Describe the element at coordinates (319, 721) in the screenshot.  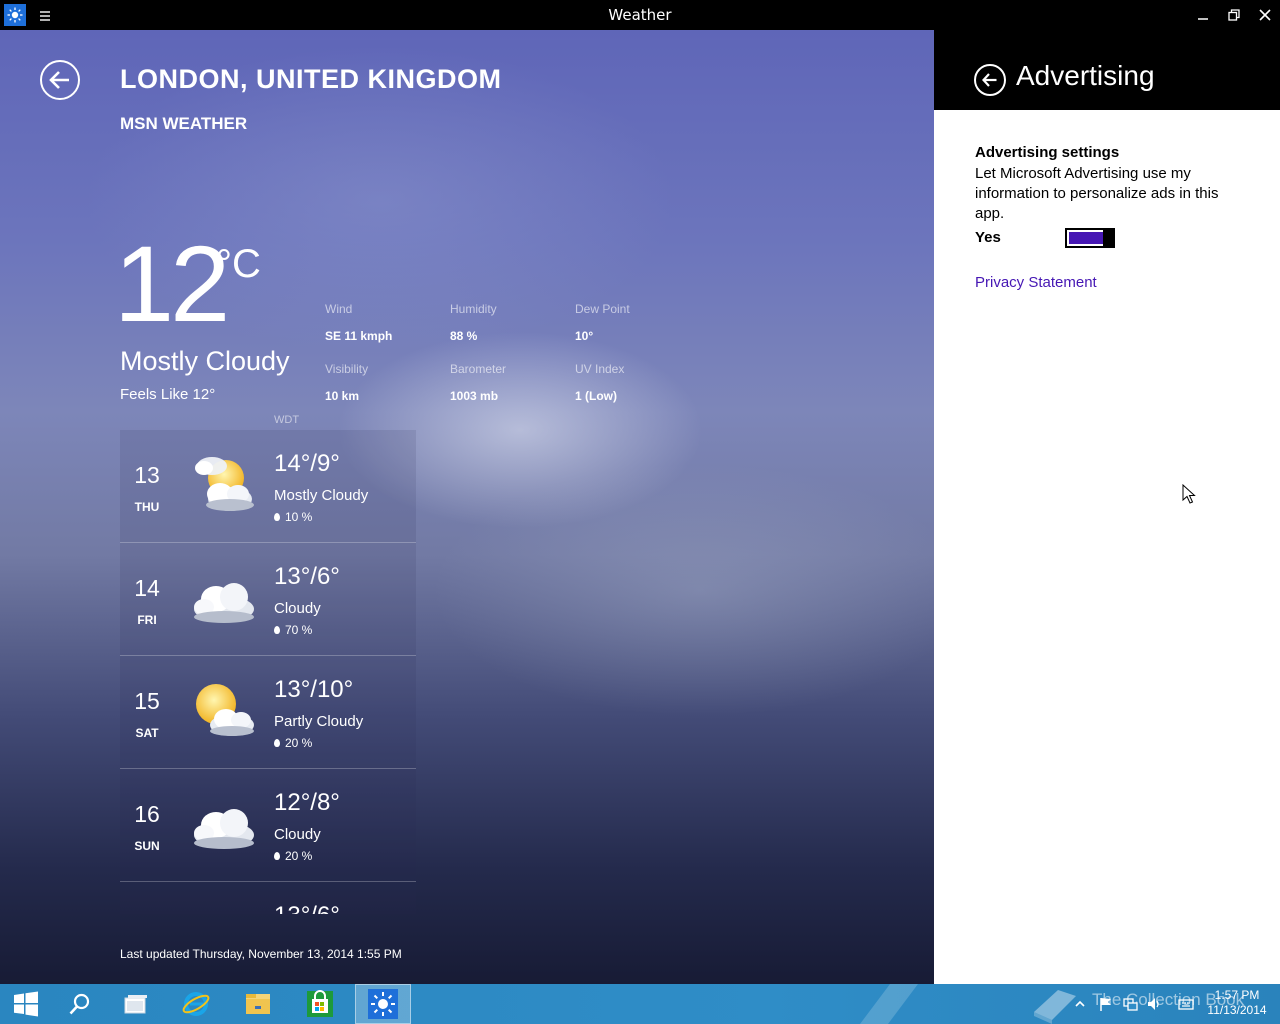
I see `forecast-condition: Partly Cloudy` at that location.